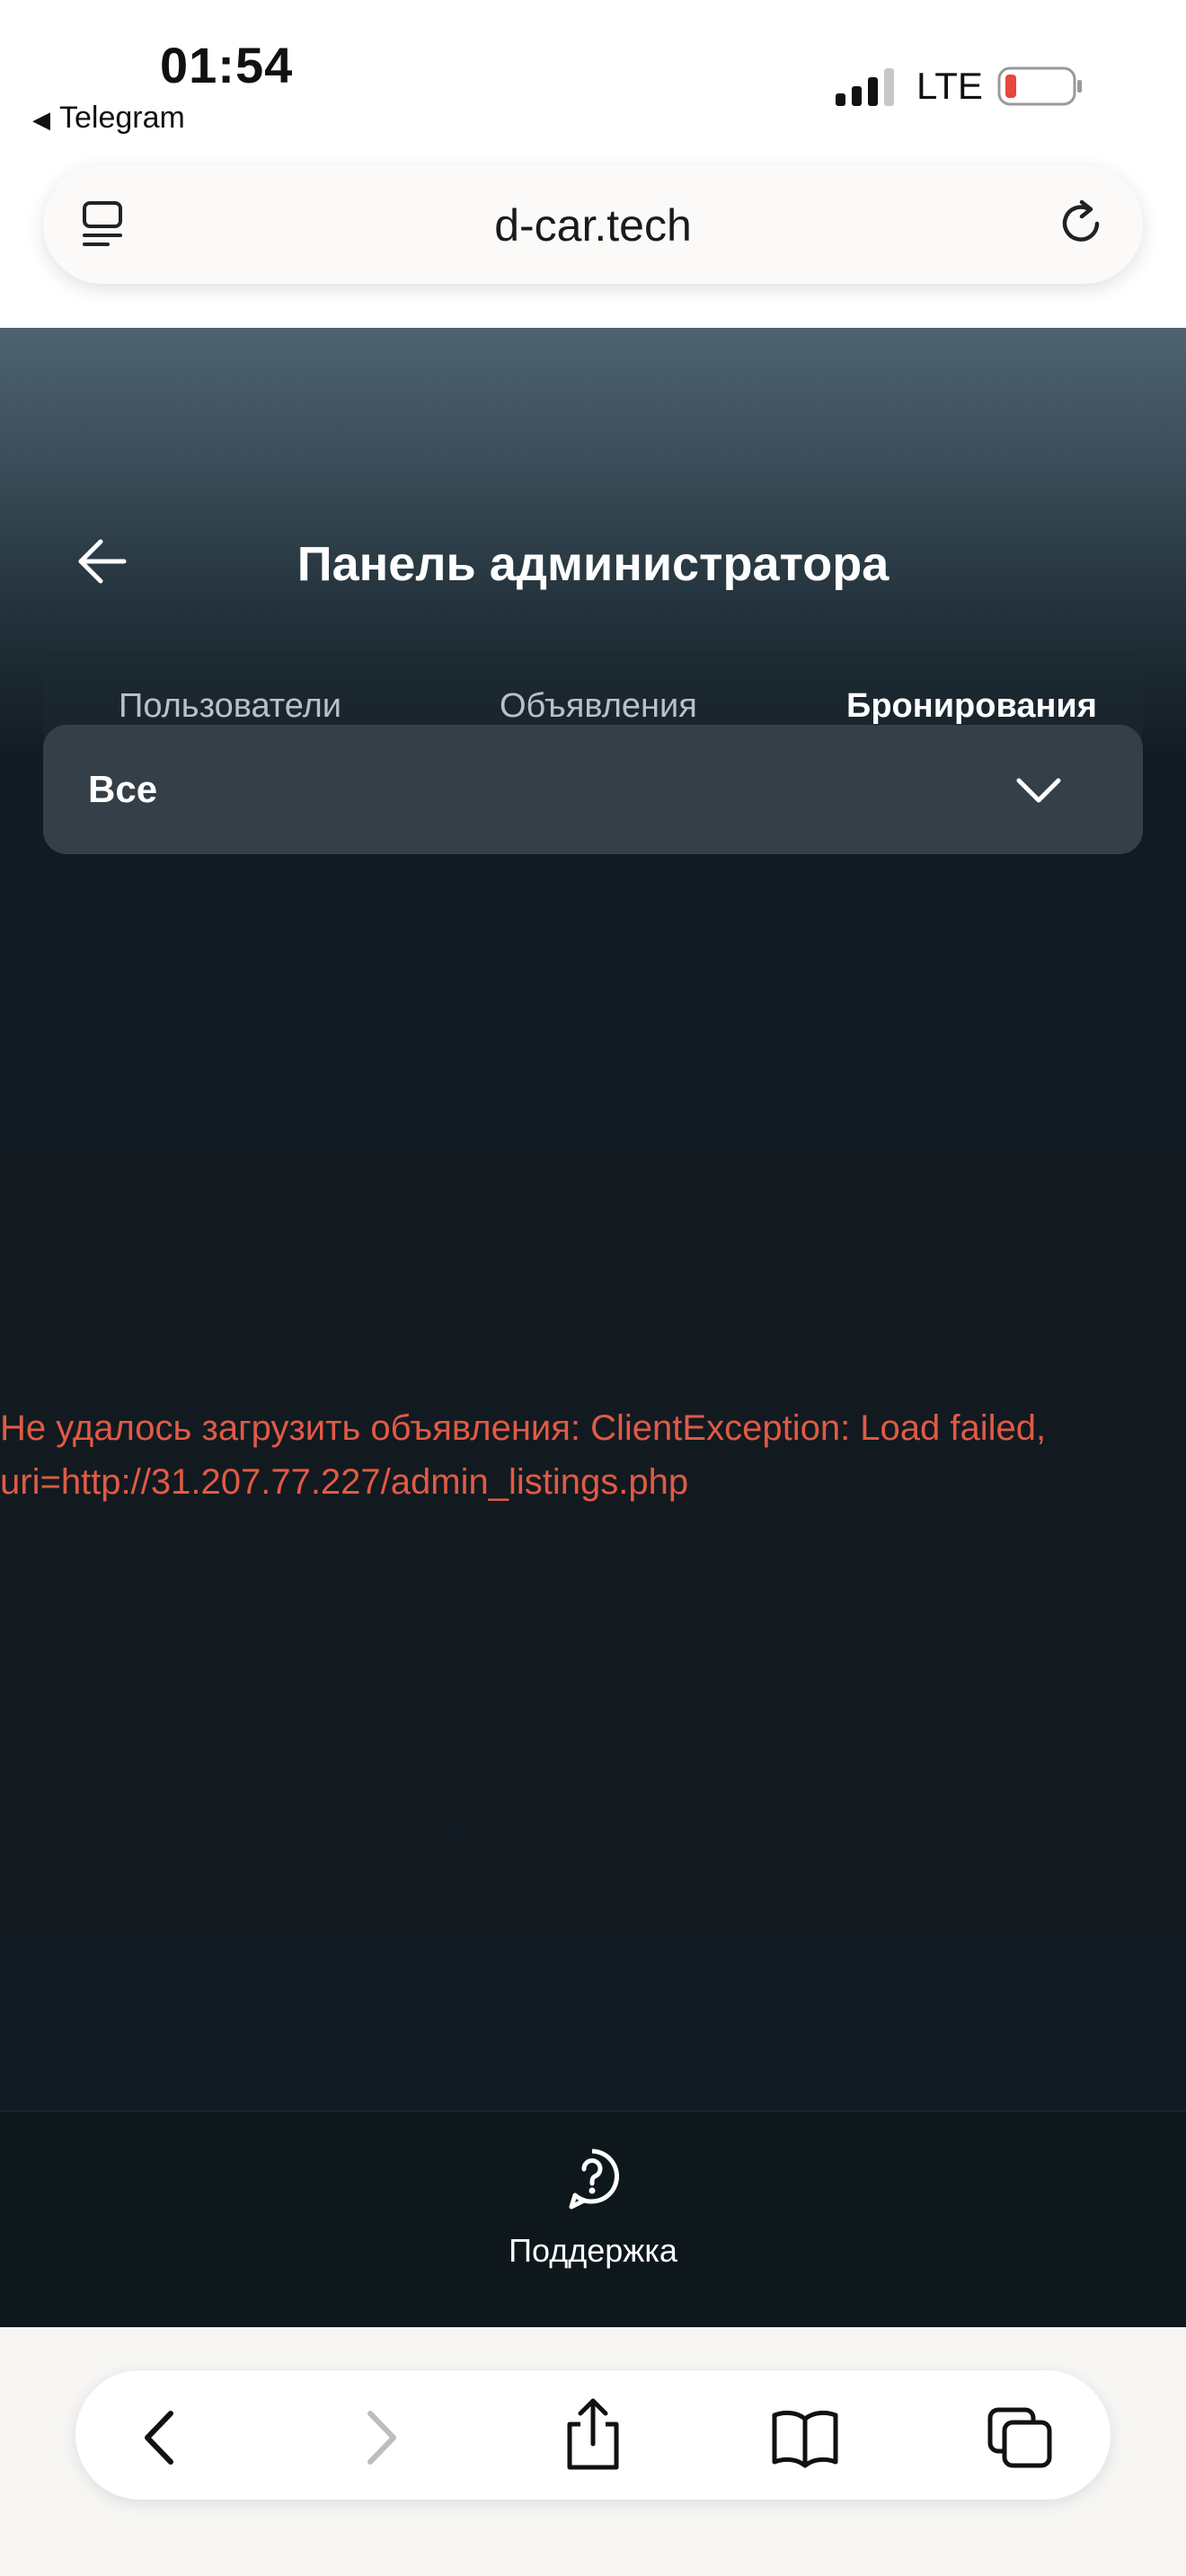  I want to click on bookmarks-icon, so click(805, 2437).